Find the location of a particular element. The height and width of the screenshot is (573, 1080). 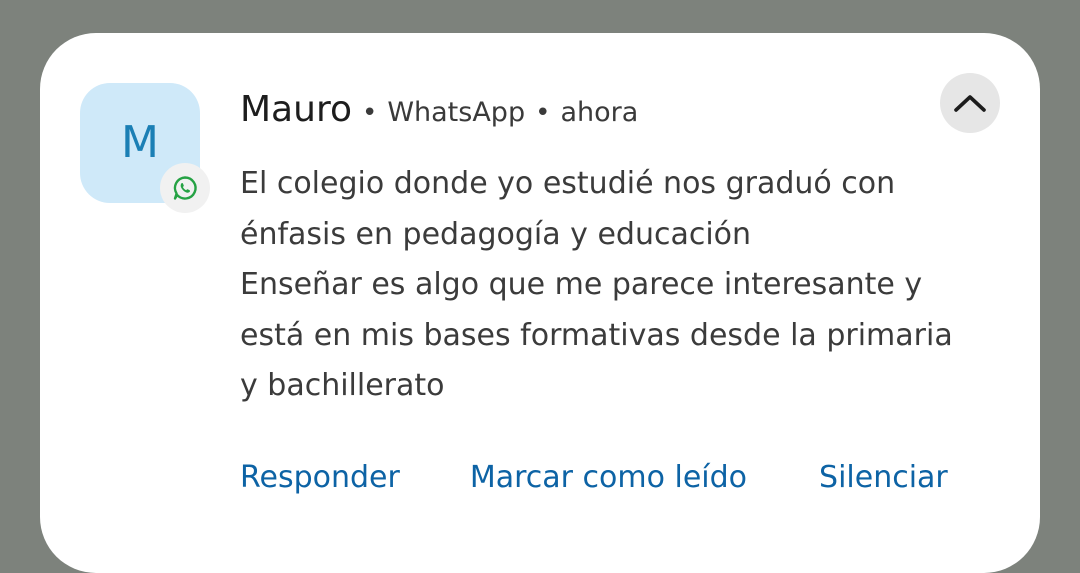

reply-button: Responder is located at coordinates (320, 477).